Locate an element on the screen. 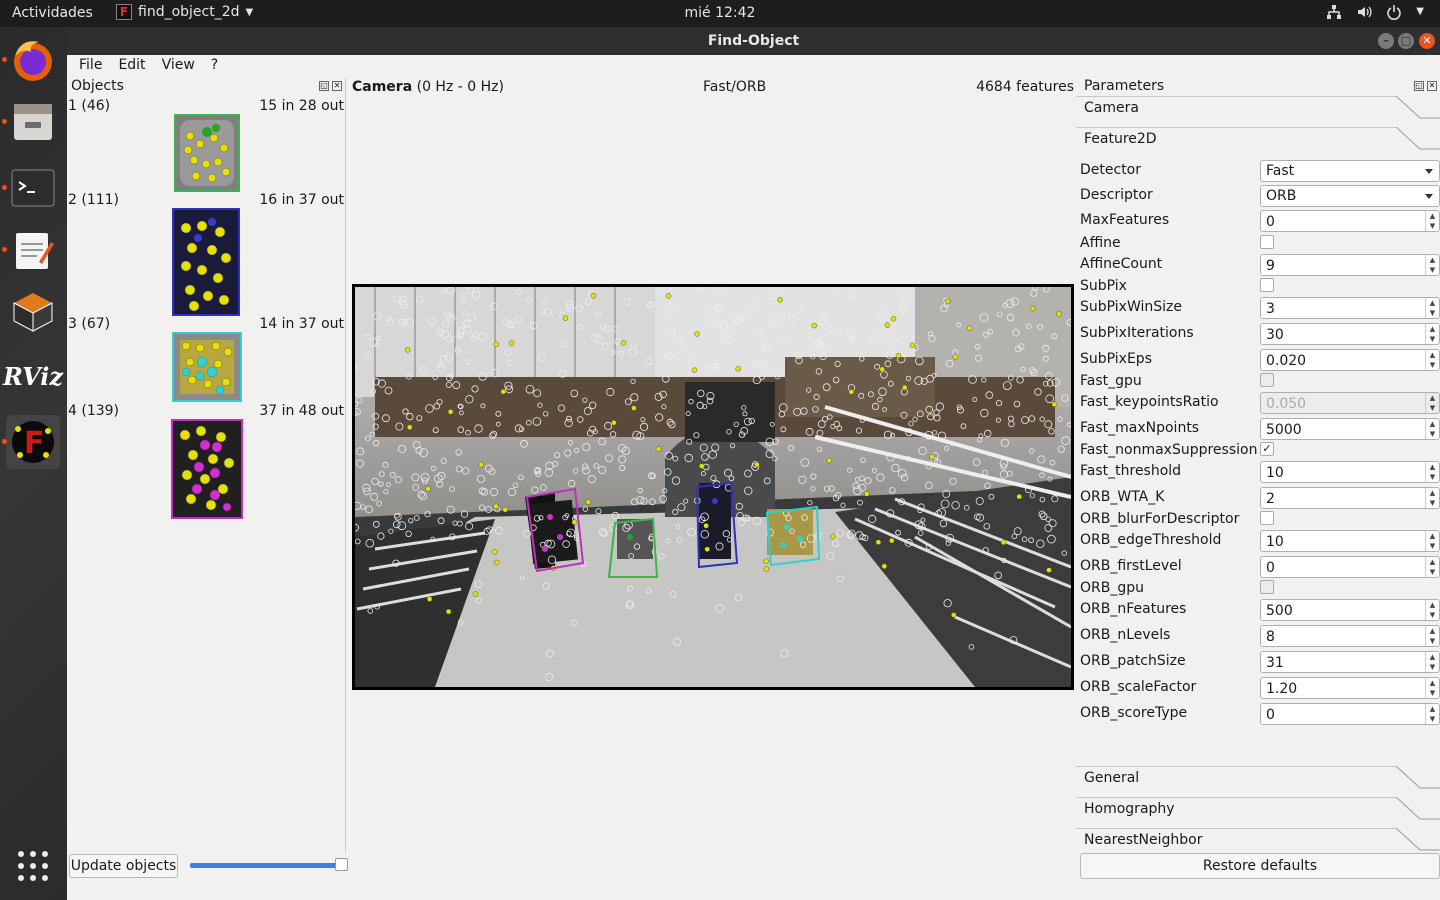 This screenshot has height=900, width=1440. param-row-descriptor: Descriptor ORB is located at coordinates (1258, 196).